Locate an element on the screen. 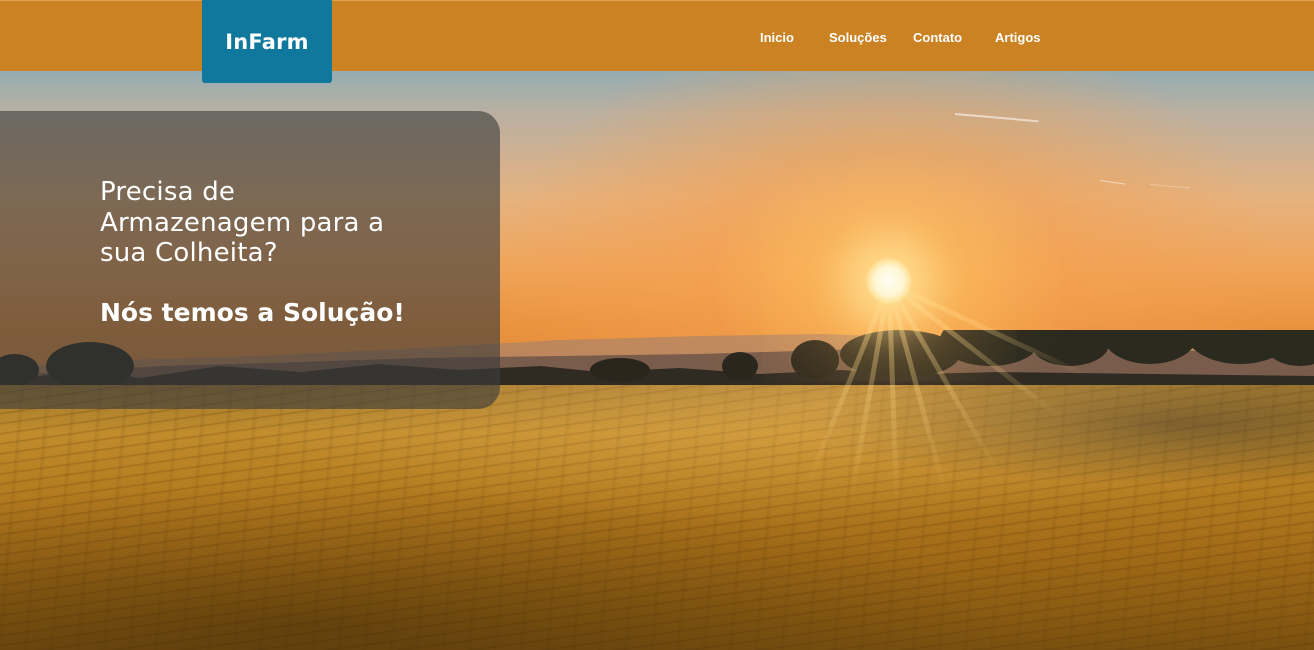  hero-subheadline: Nós temos a Solução! is located at coordinates (252, 312).